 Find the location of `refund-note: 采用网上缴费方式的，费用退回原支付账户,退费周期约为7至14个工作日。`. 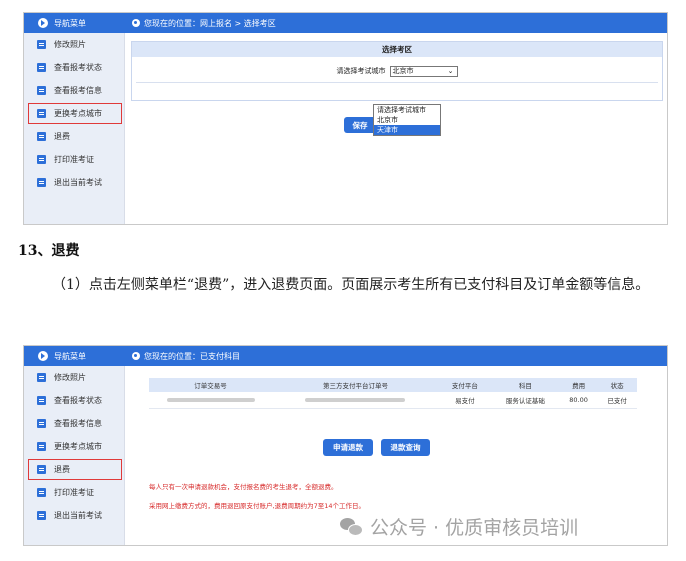

refund-note: 采用网上缴费方式的，费用退回原支付账户,退费周期约为7至14个工作日。 is located at coordinates (257, 506).